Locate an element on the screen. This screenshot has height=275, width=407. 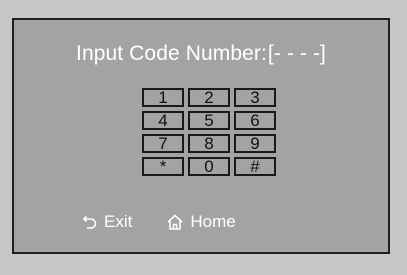
key-7: 7 is located at coordinates (163, 143).